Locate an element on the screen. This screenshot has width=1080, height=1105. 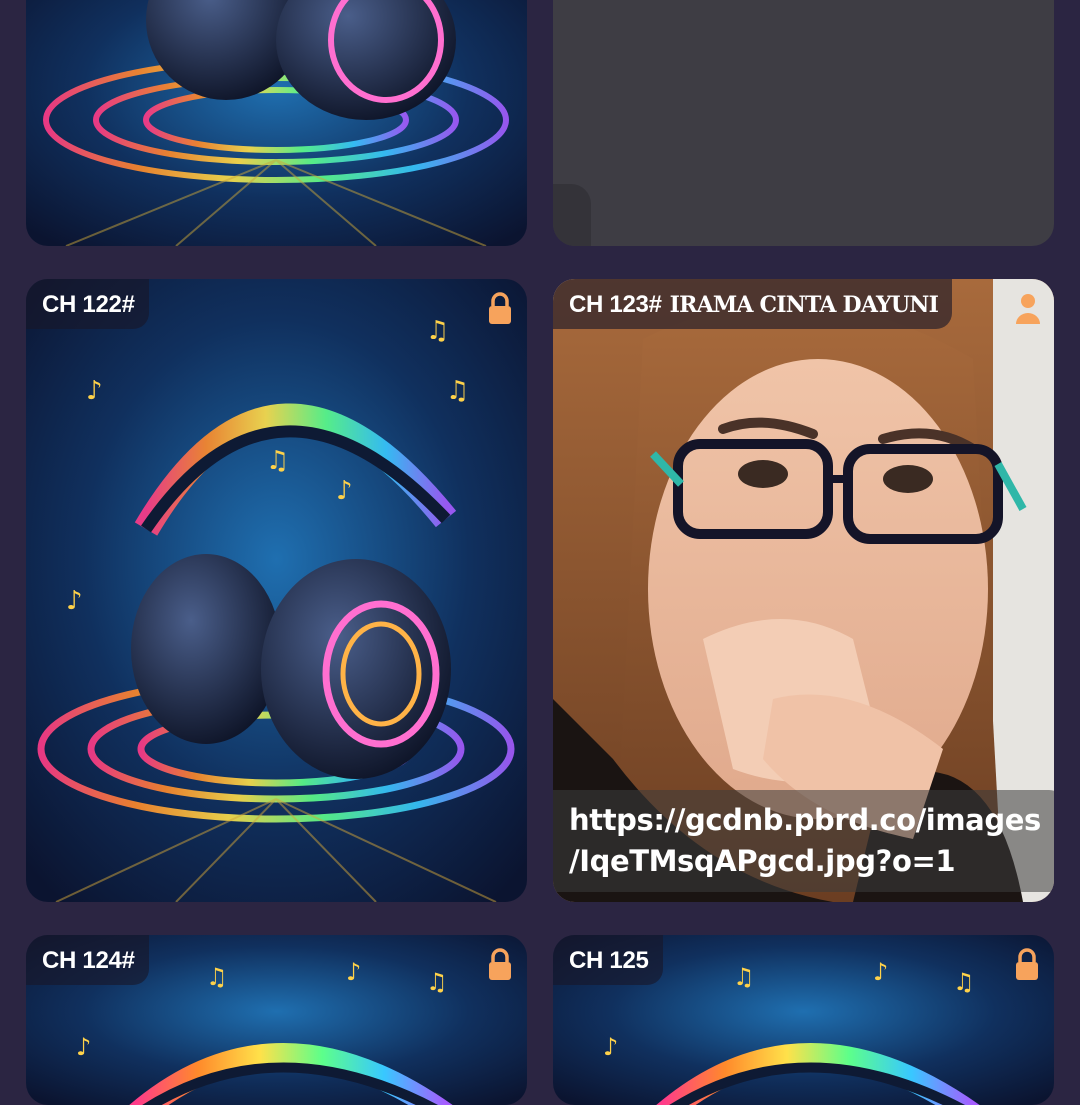
channel-number: CH 125 is located at coordinates (609, 960).